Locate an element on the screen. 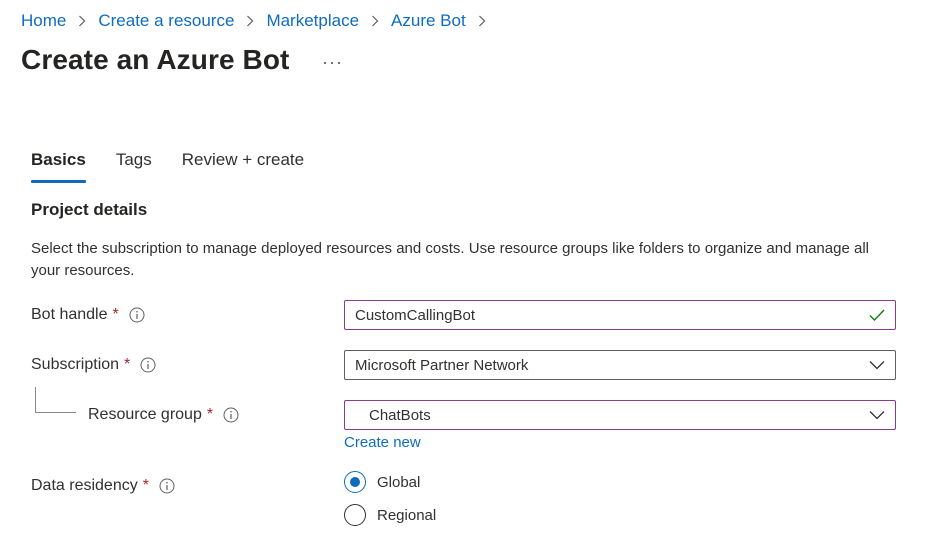 The width and height of the screenshot is (930, 559). page-title: Create an Azure Bot is located at coordinates (155, 59).